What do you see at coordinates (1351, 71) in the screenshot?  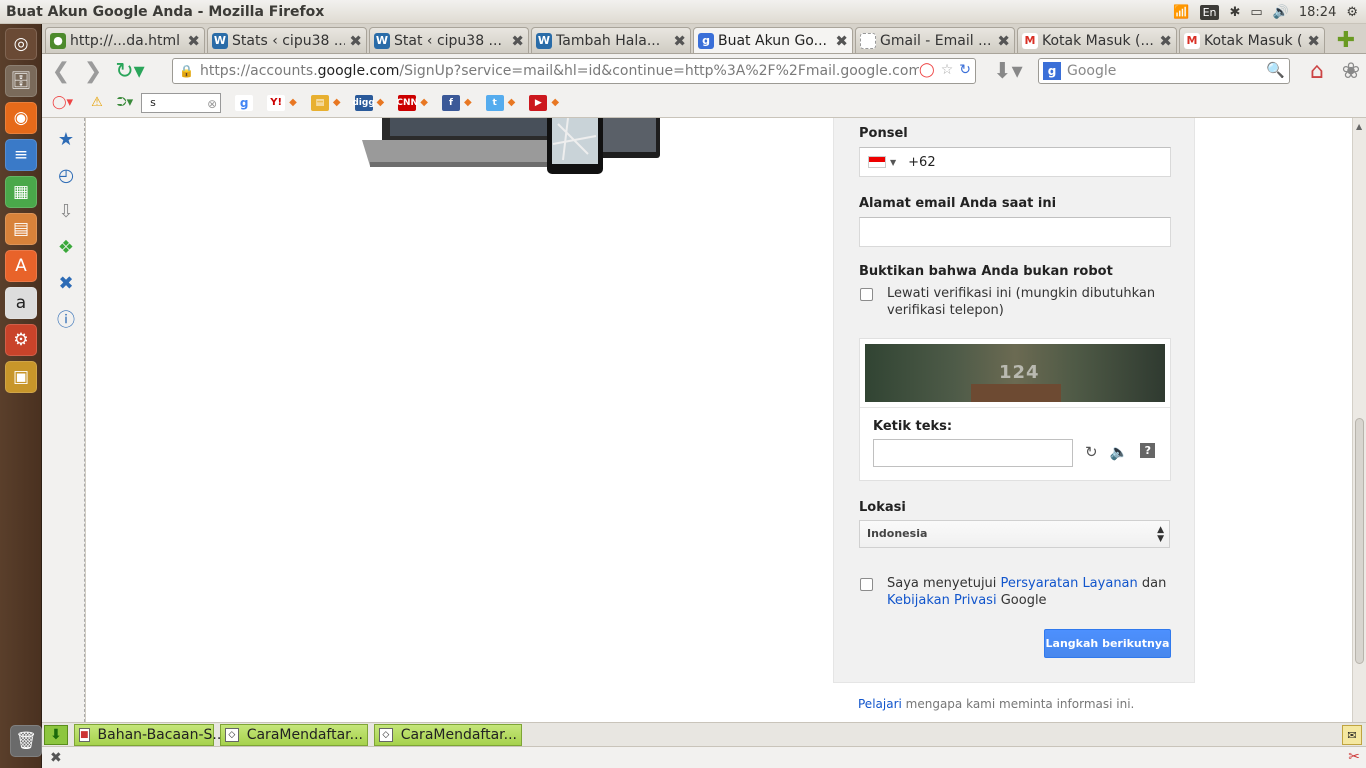 I see `addon-menu-icon: ❀` at bounding box center [1351, 71].